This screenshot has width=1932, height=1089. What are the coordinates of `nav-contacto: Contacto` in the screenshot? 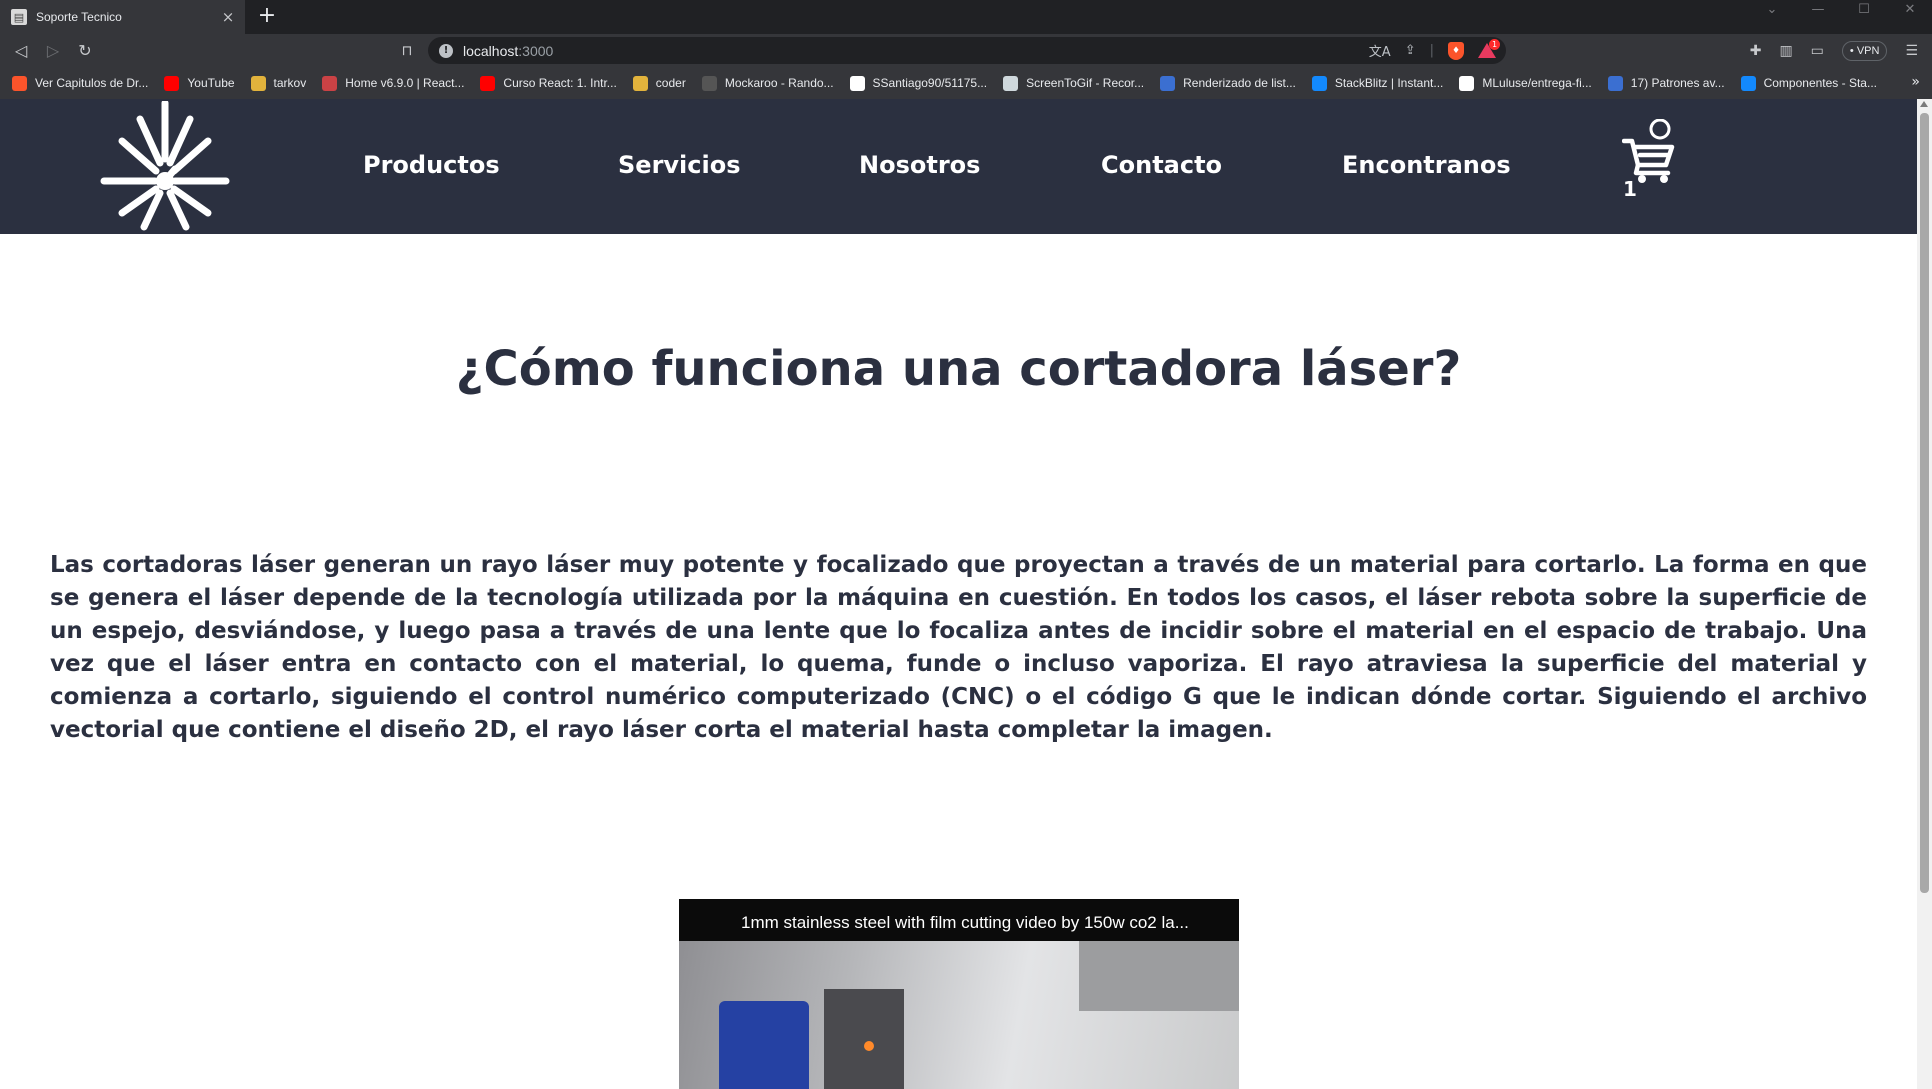 It's located at (1161, 165).